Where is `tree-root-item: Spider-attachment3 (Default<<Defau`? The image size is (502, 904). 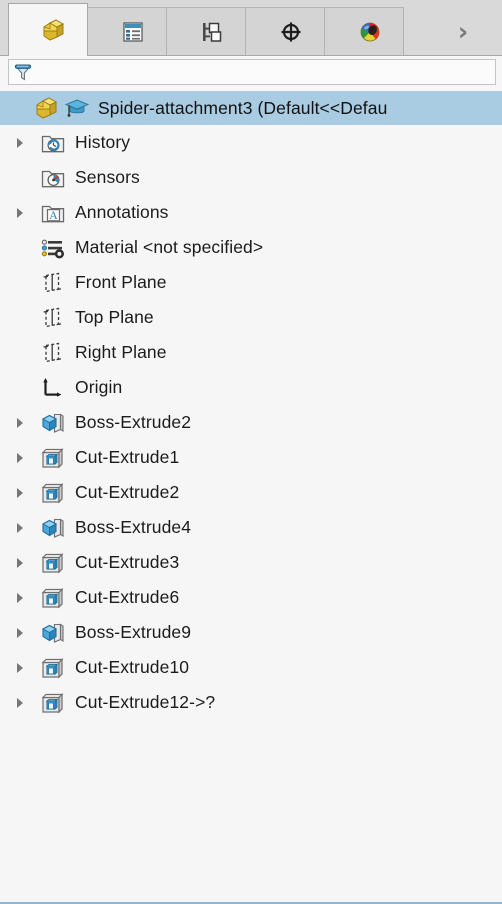
tree-root-item: Spider-attachment3 (Default<<Defau is located at coordinates (251, 108).